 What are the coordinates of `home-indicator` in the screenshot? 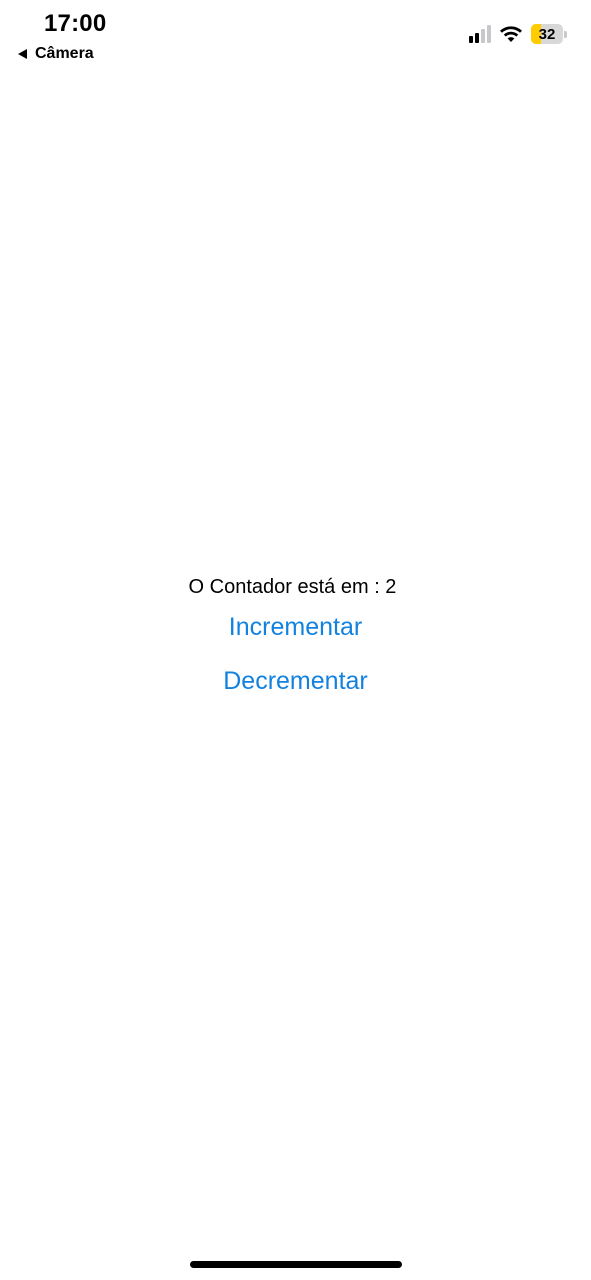 It's located at (296, 1264).